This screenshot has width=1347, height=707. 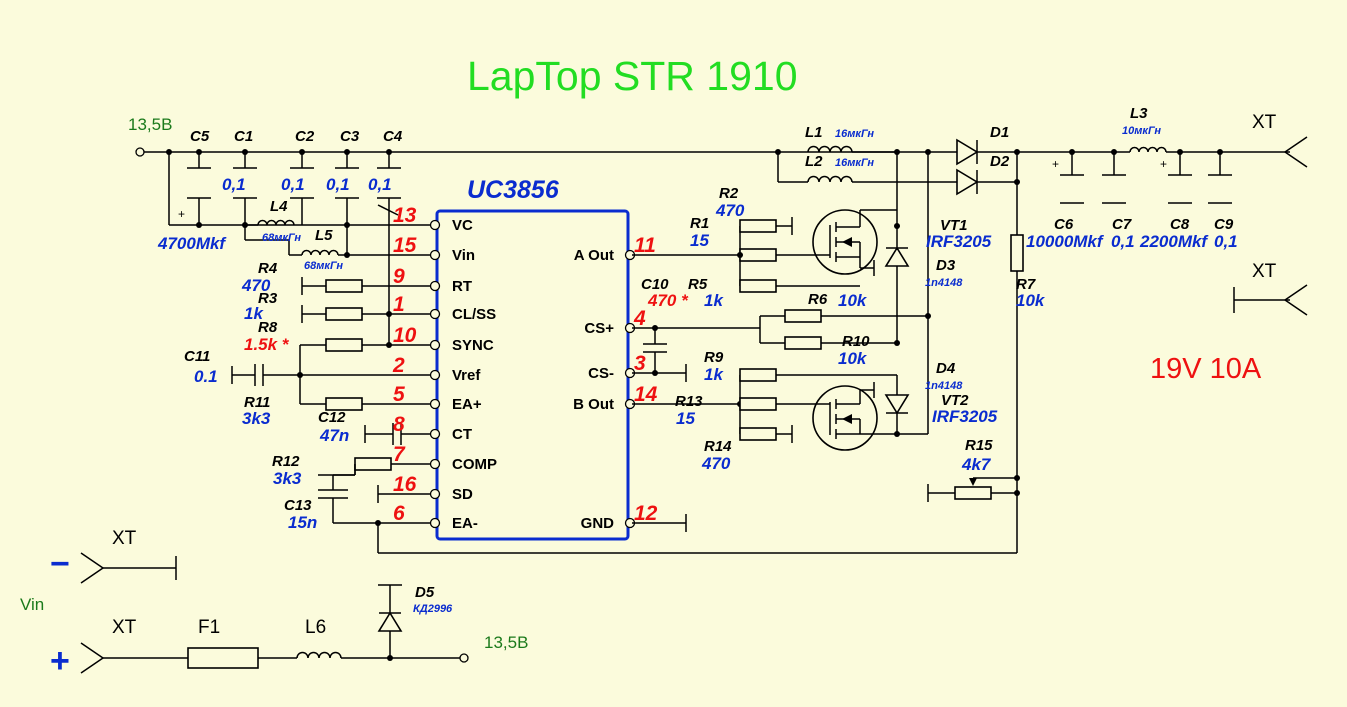 I want to click on pin-label-9: RT, so click(x=462, y=286).